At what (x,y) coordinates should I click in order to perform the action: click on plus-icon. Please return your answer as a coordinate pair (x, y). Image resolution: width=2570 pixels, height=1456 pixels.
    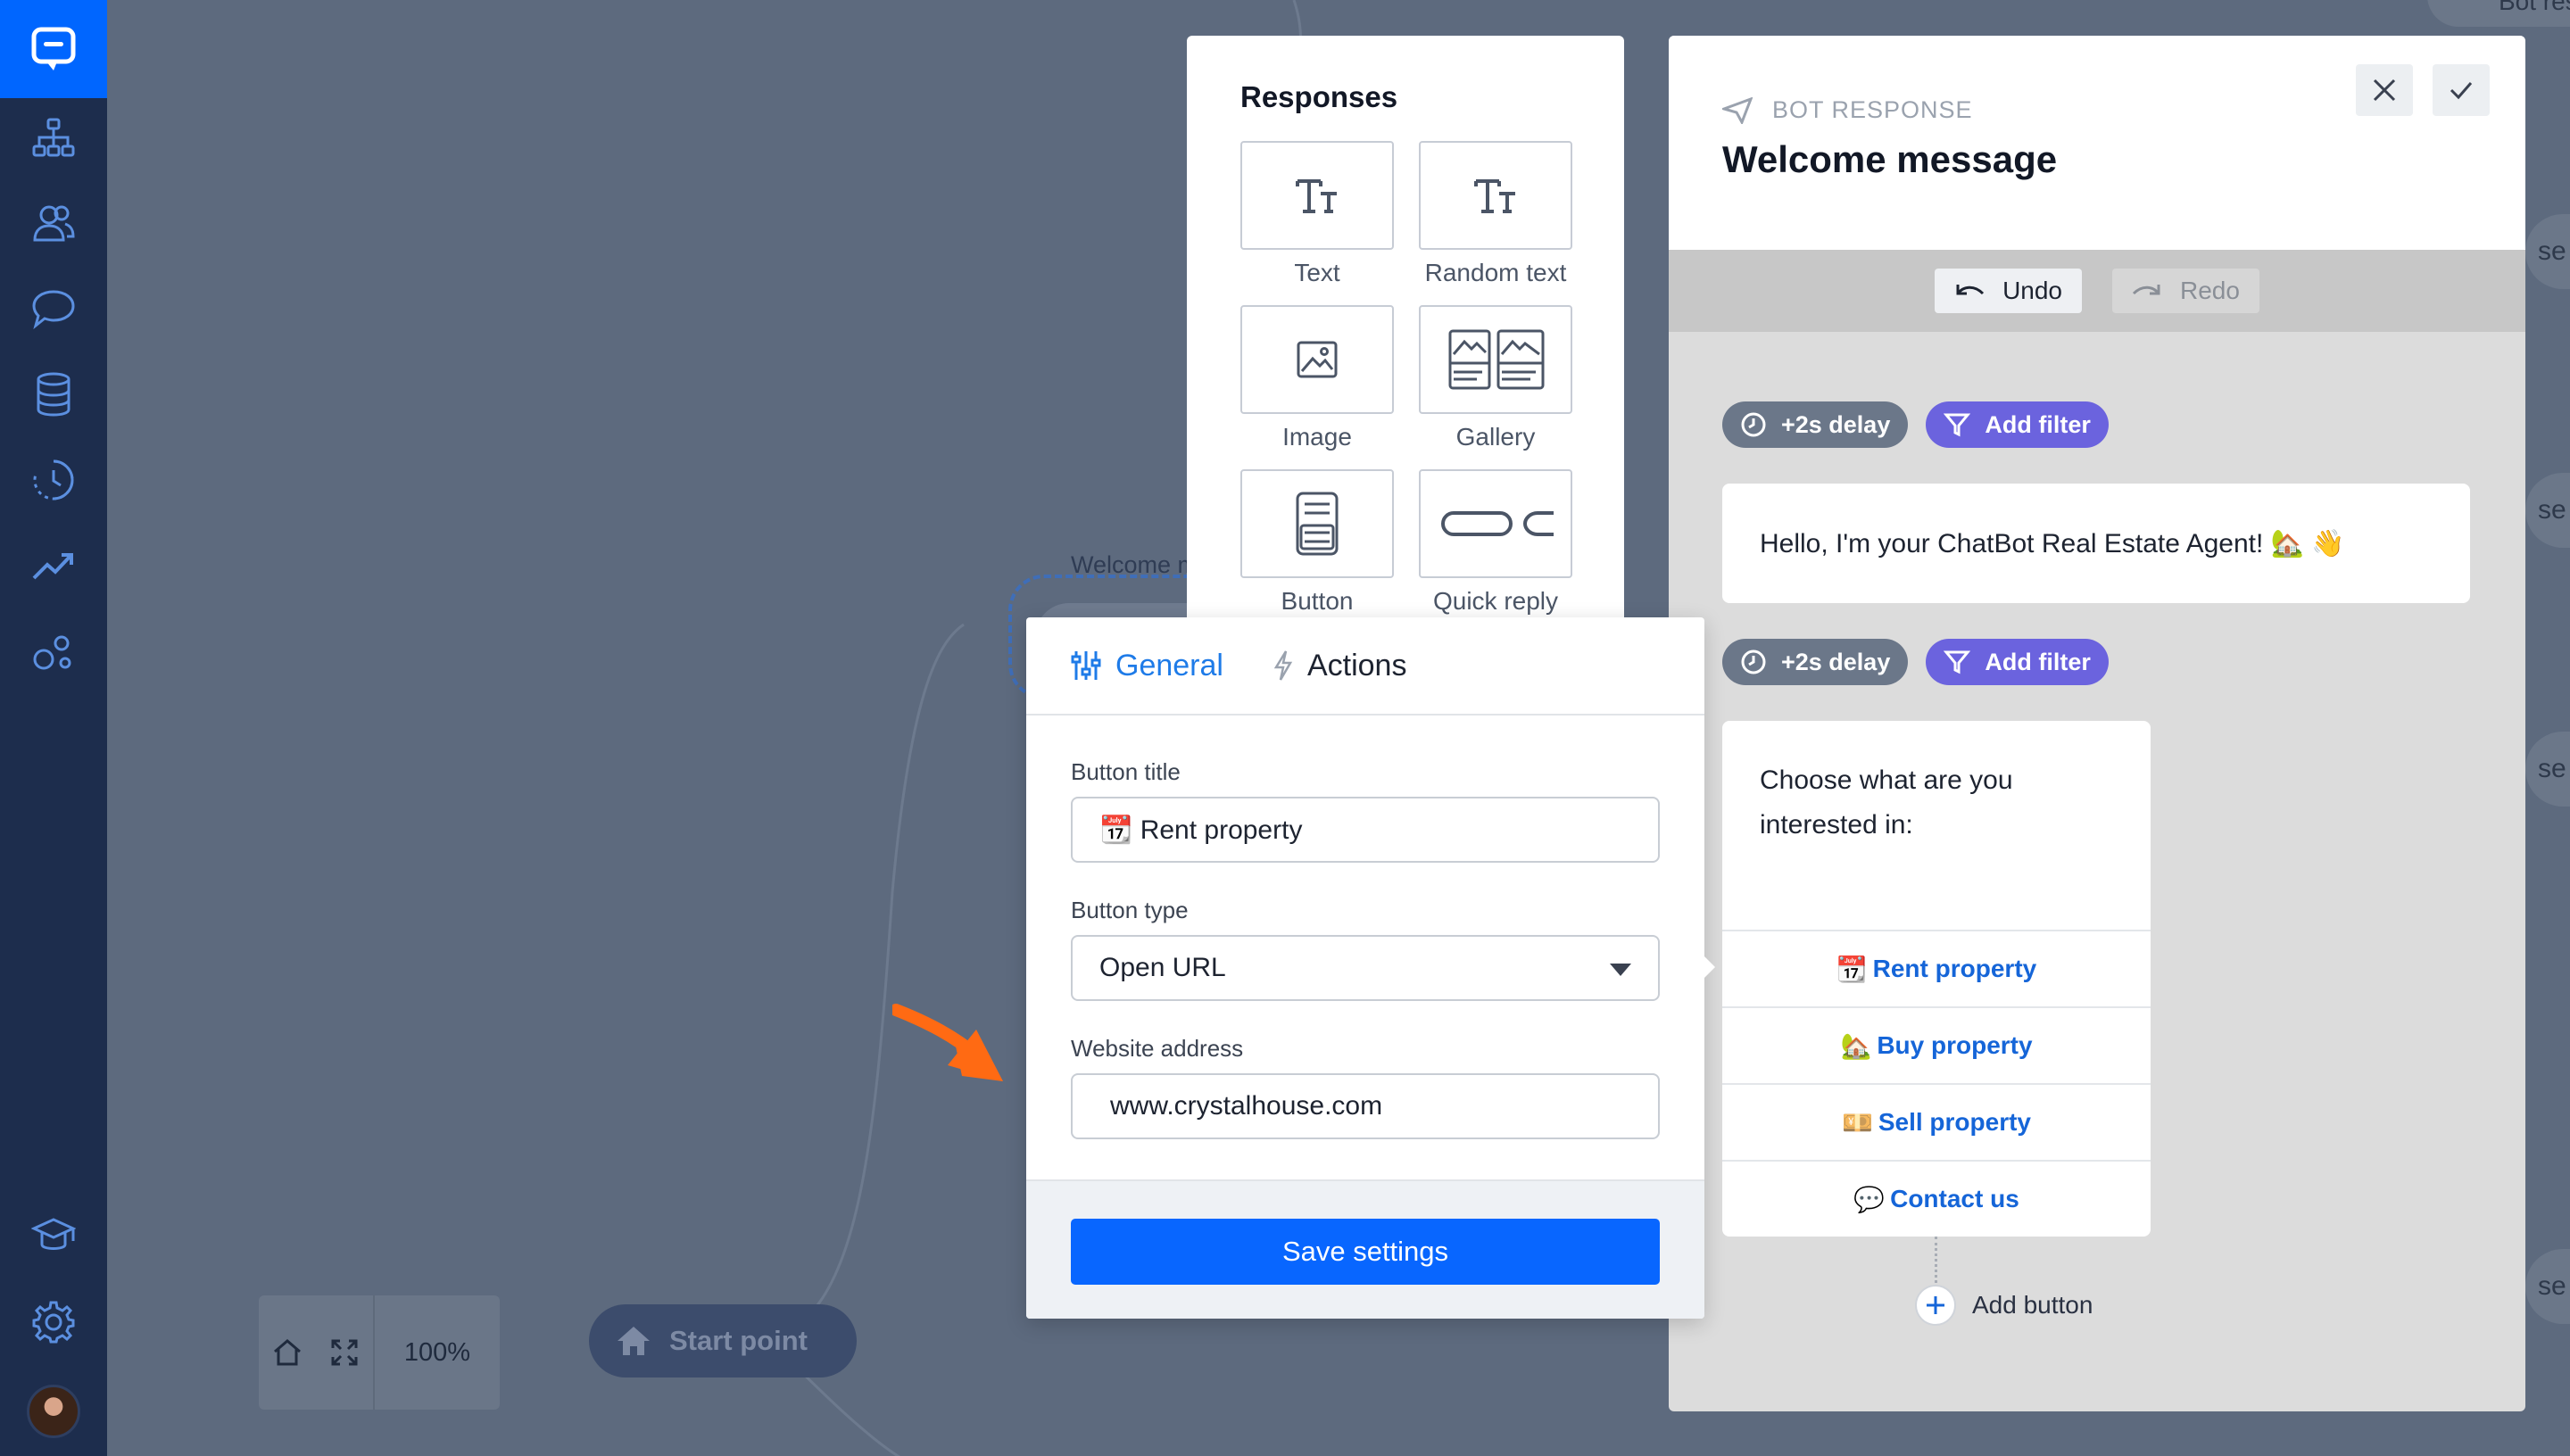
    Looking at the image, I should click on (1935, 1305).